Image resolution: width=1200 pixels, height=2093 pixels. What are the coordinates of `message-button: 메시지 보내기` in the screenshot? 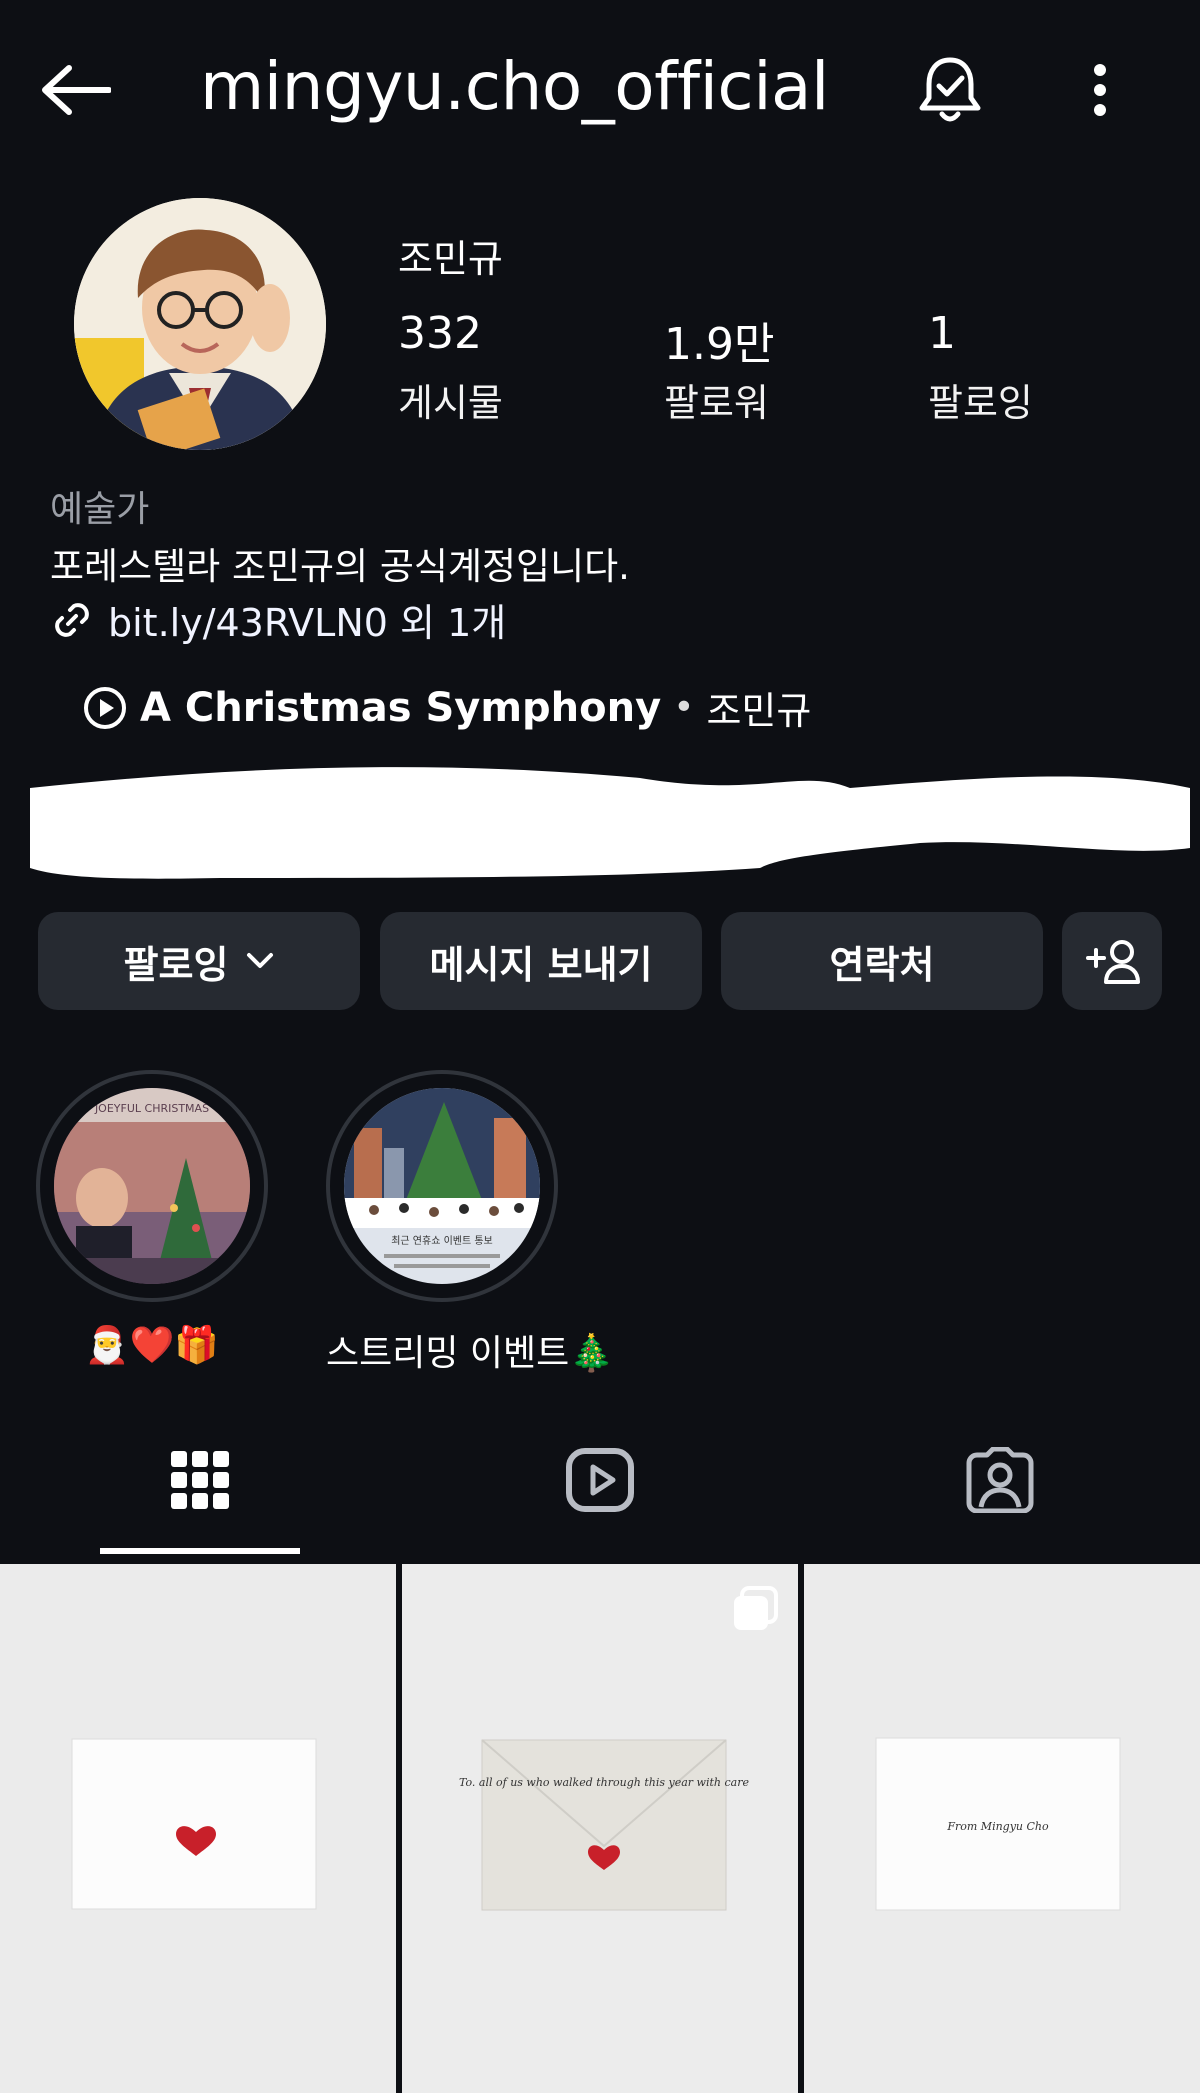 It's located at (541, 961).